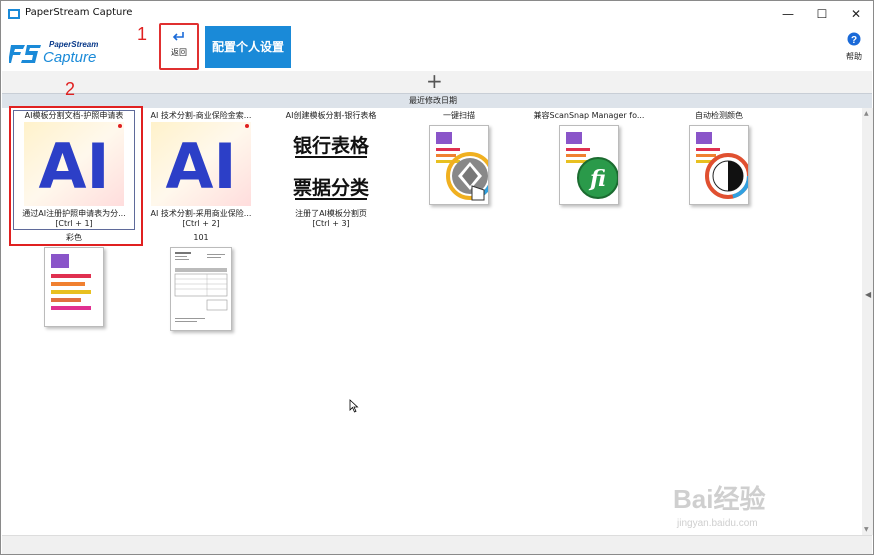 This screenshot has height=555, width=874. What do you see at coordinates (201, 223) in the screenshot?
I see `profile-shortcut: [Ctrl + 2]` at bounding box center [201, 223].